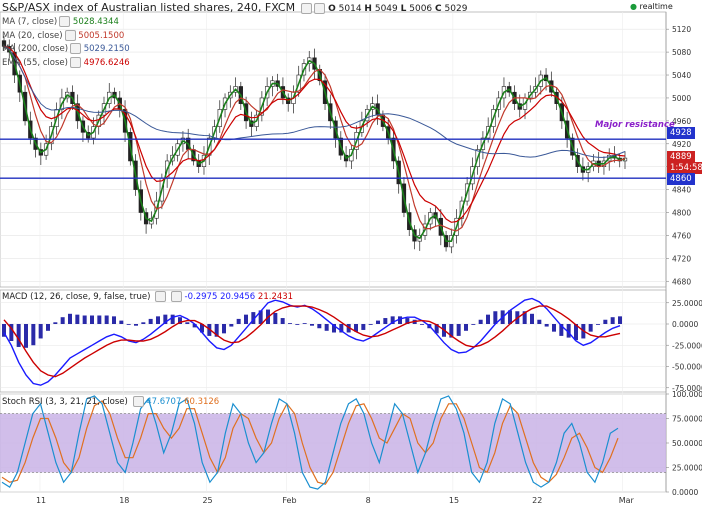 The width and height of the screenshot is (702, 507). Describe the element at coordinates (41, 500) in the screenshot. I see `x-tick-label: 11` at that location.